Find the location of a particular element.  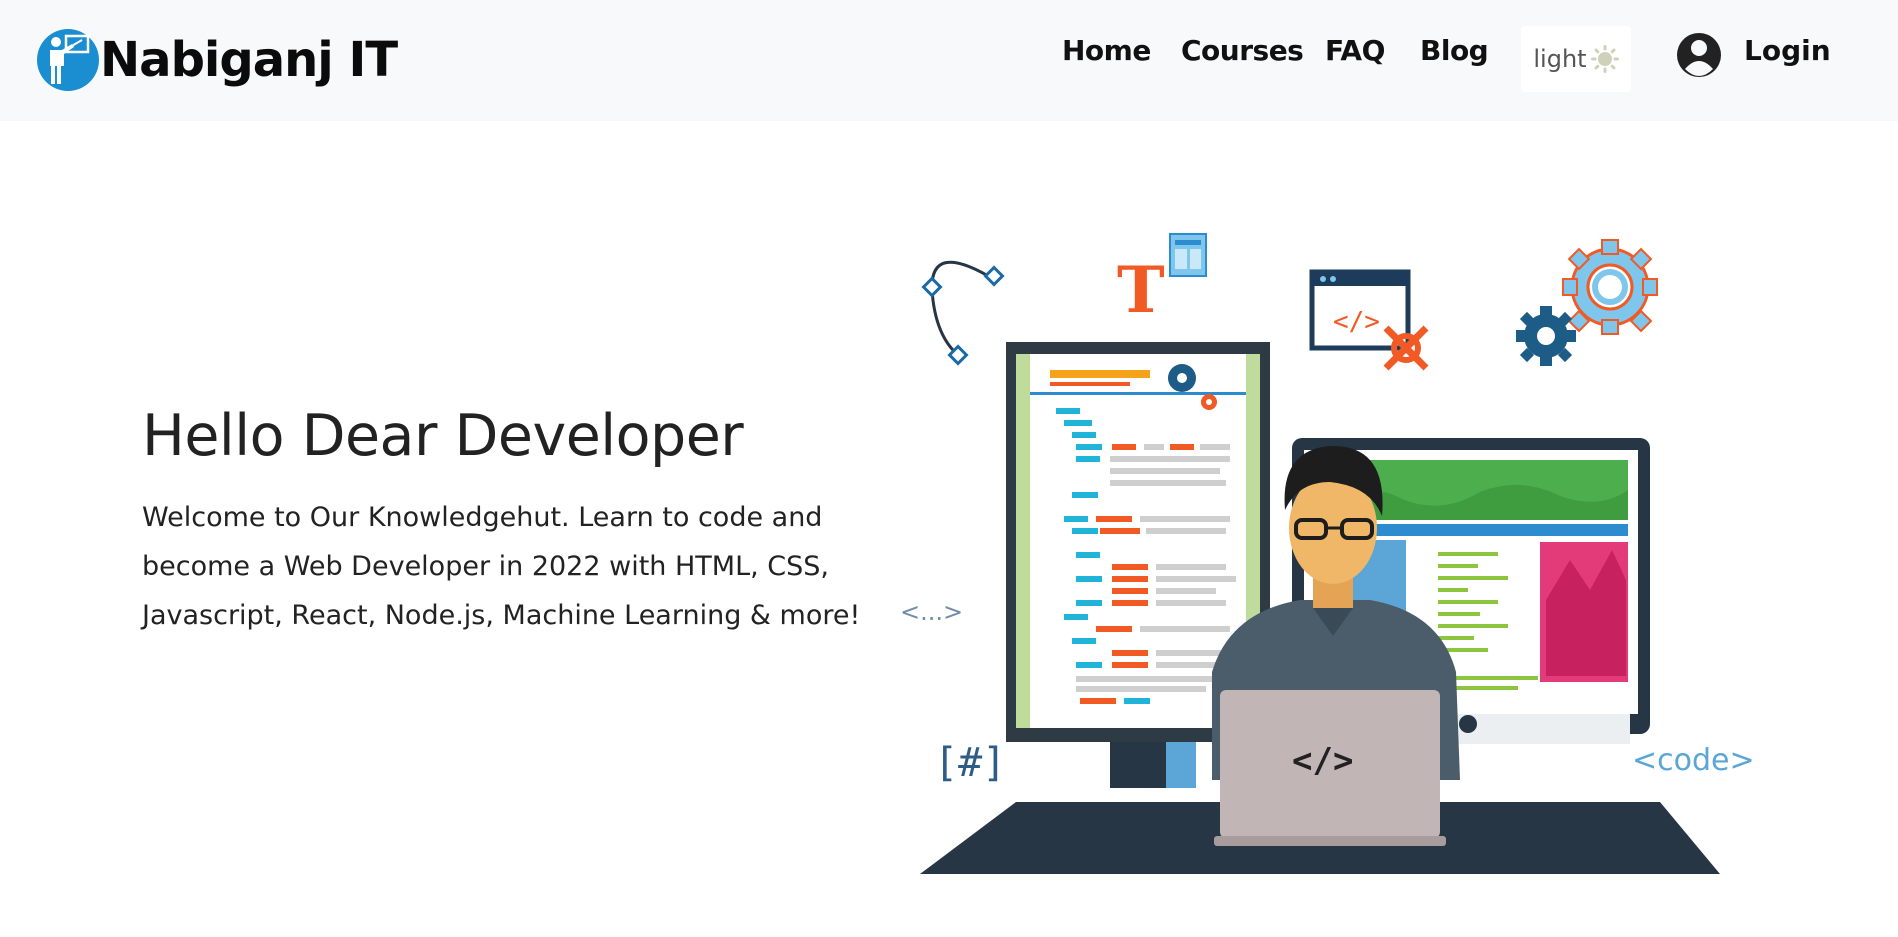

browser-code-icon: </> is located at coordinates (1369, 320).